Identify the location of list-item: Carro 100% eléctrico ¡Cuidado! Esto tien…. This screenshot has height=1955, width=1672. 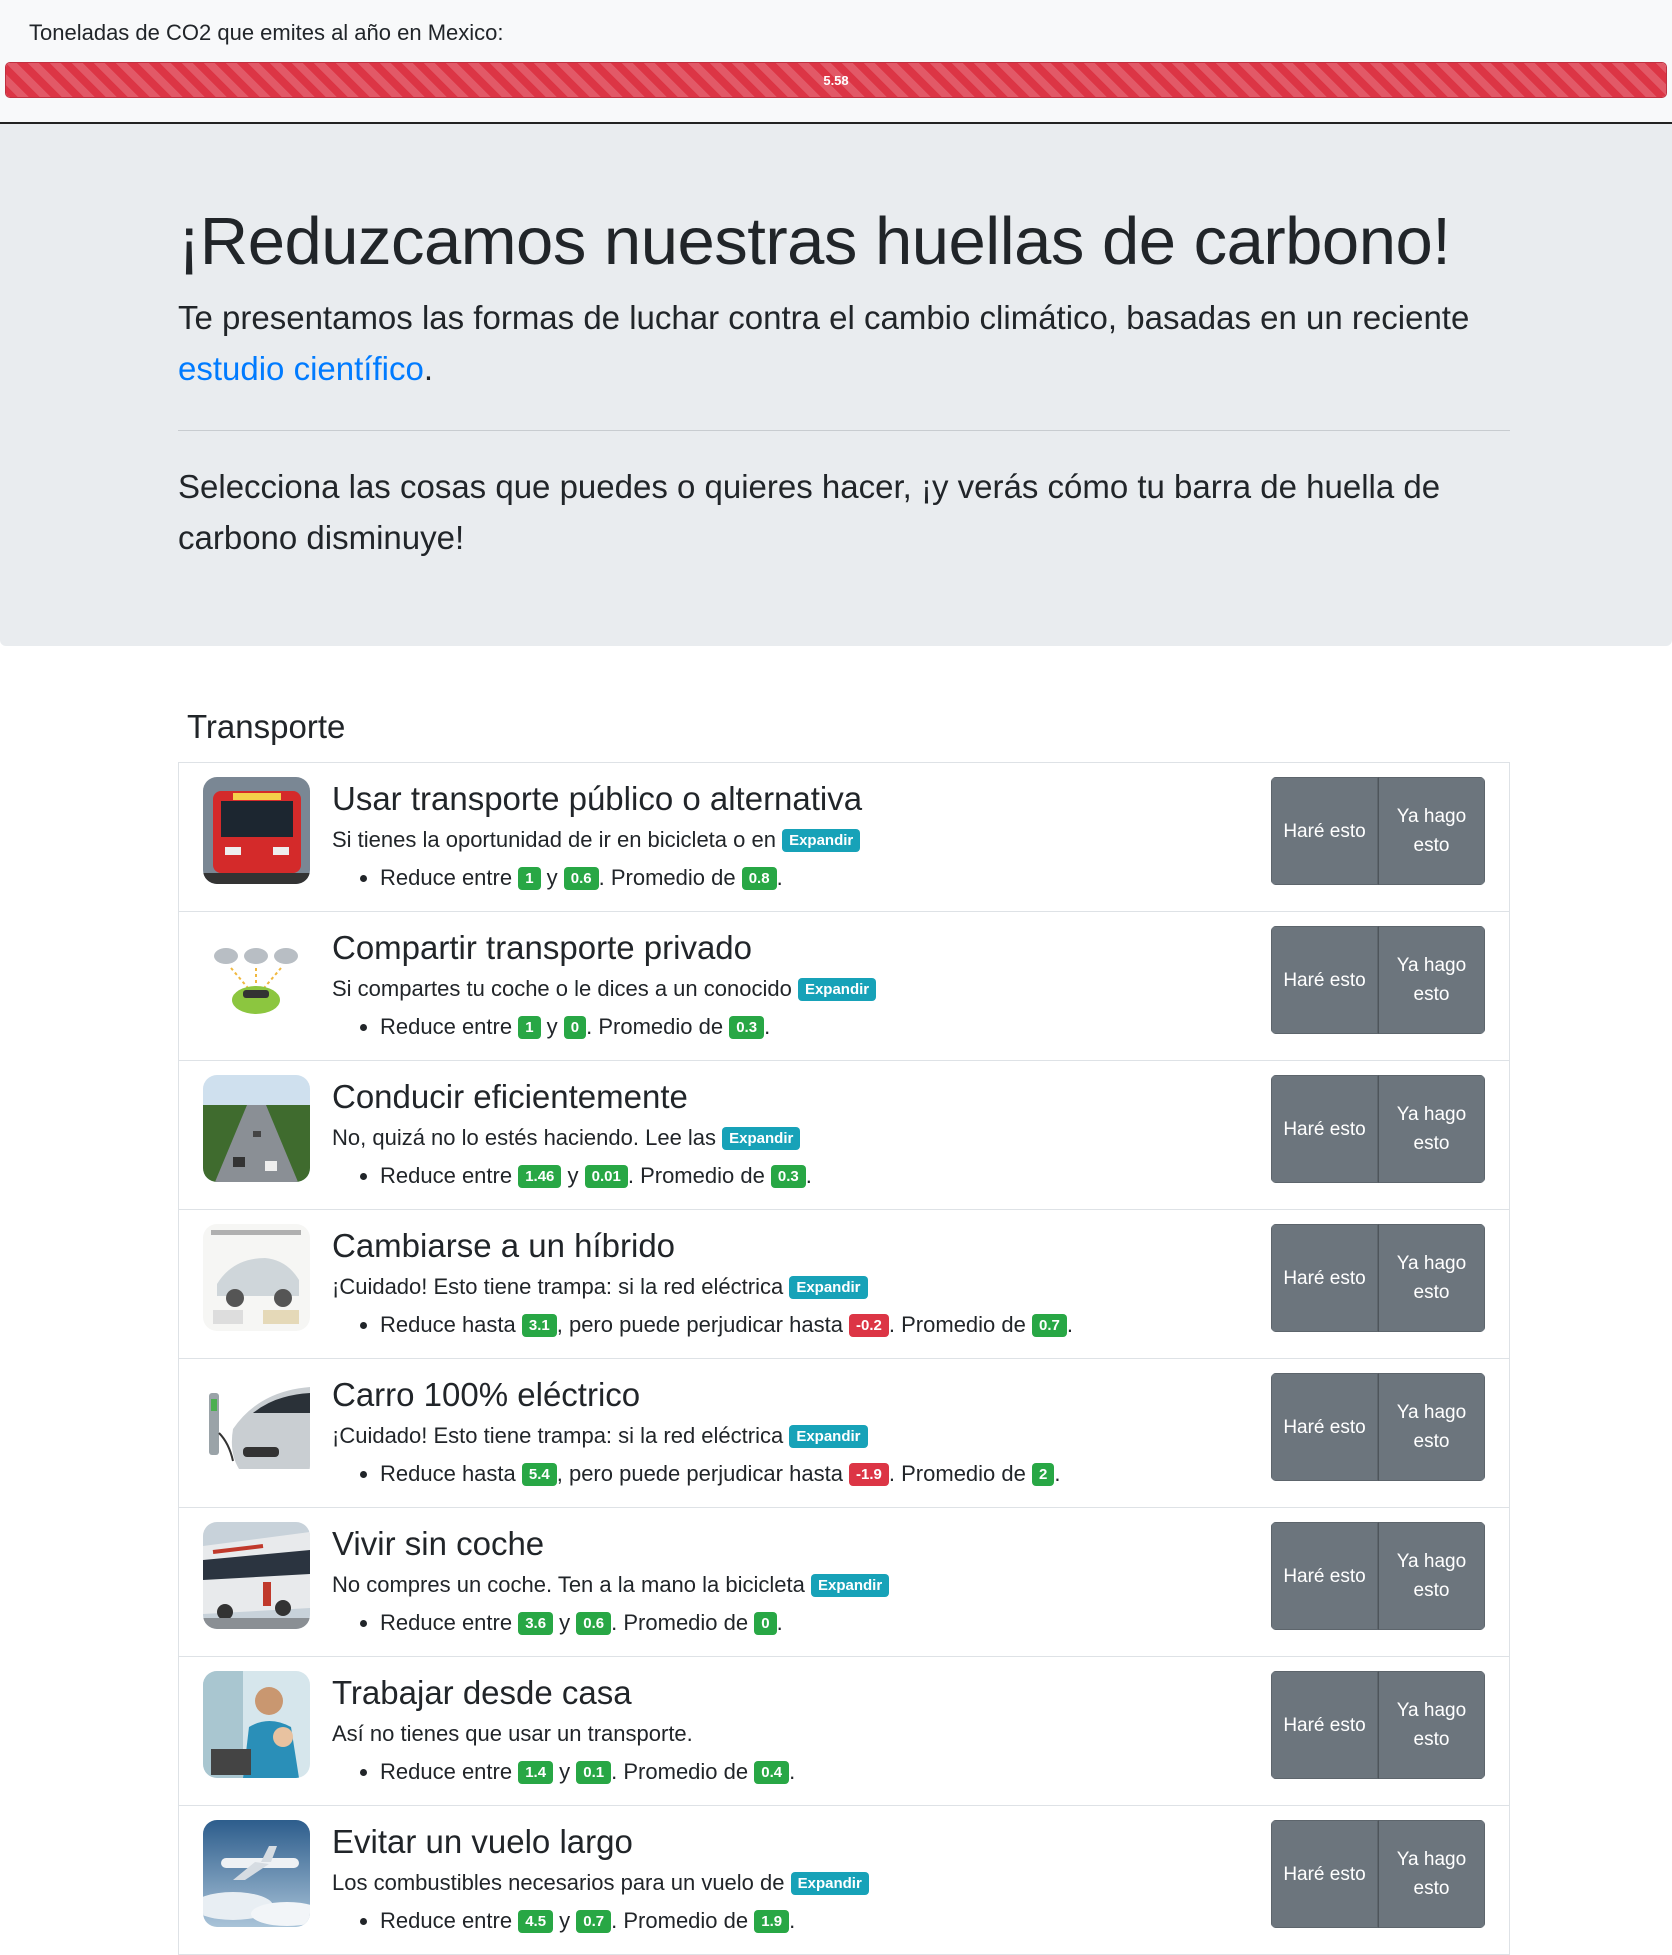
(844, 1433).